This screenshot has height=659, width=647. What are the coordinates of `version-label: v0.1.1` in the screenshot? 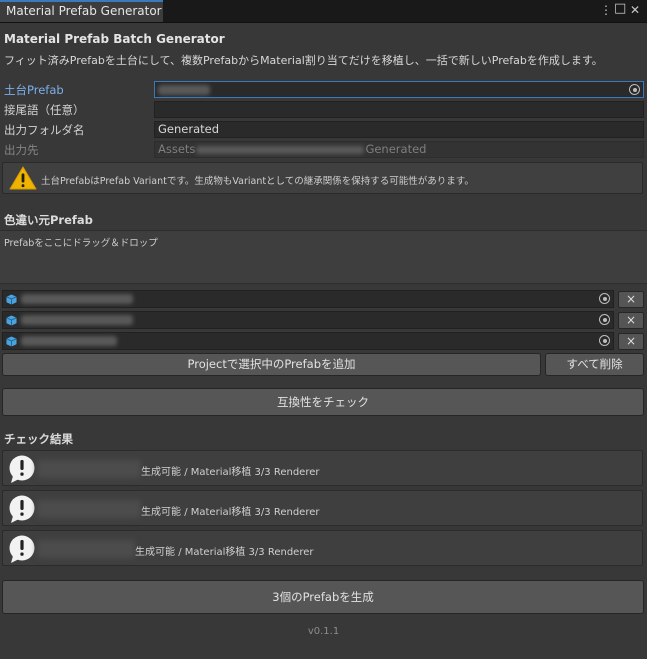 It's located at (323, 631).